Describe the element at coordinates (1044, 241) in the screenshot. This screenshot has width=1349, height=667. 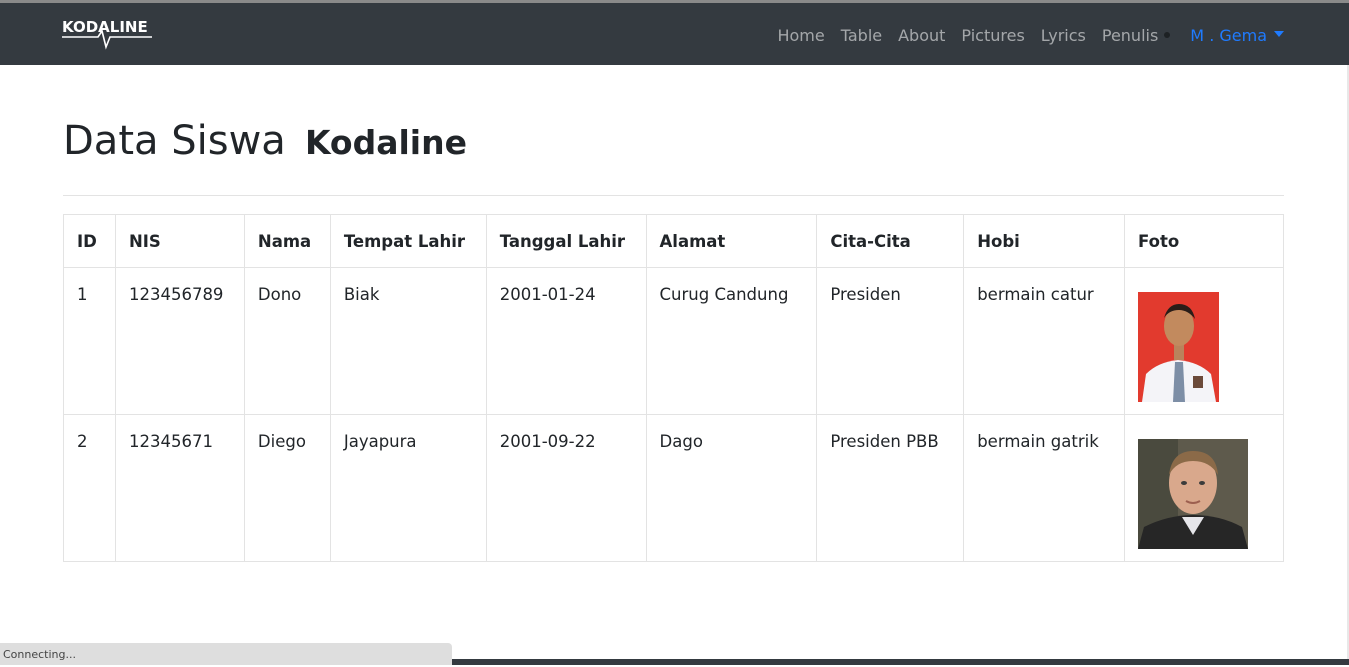
I see `header-hobi: Hobi` at that location.